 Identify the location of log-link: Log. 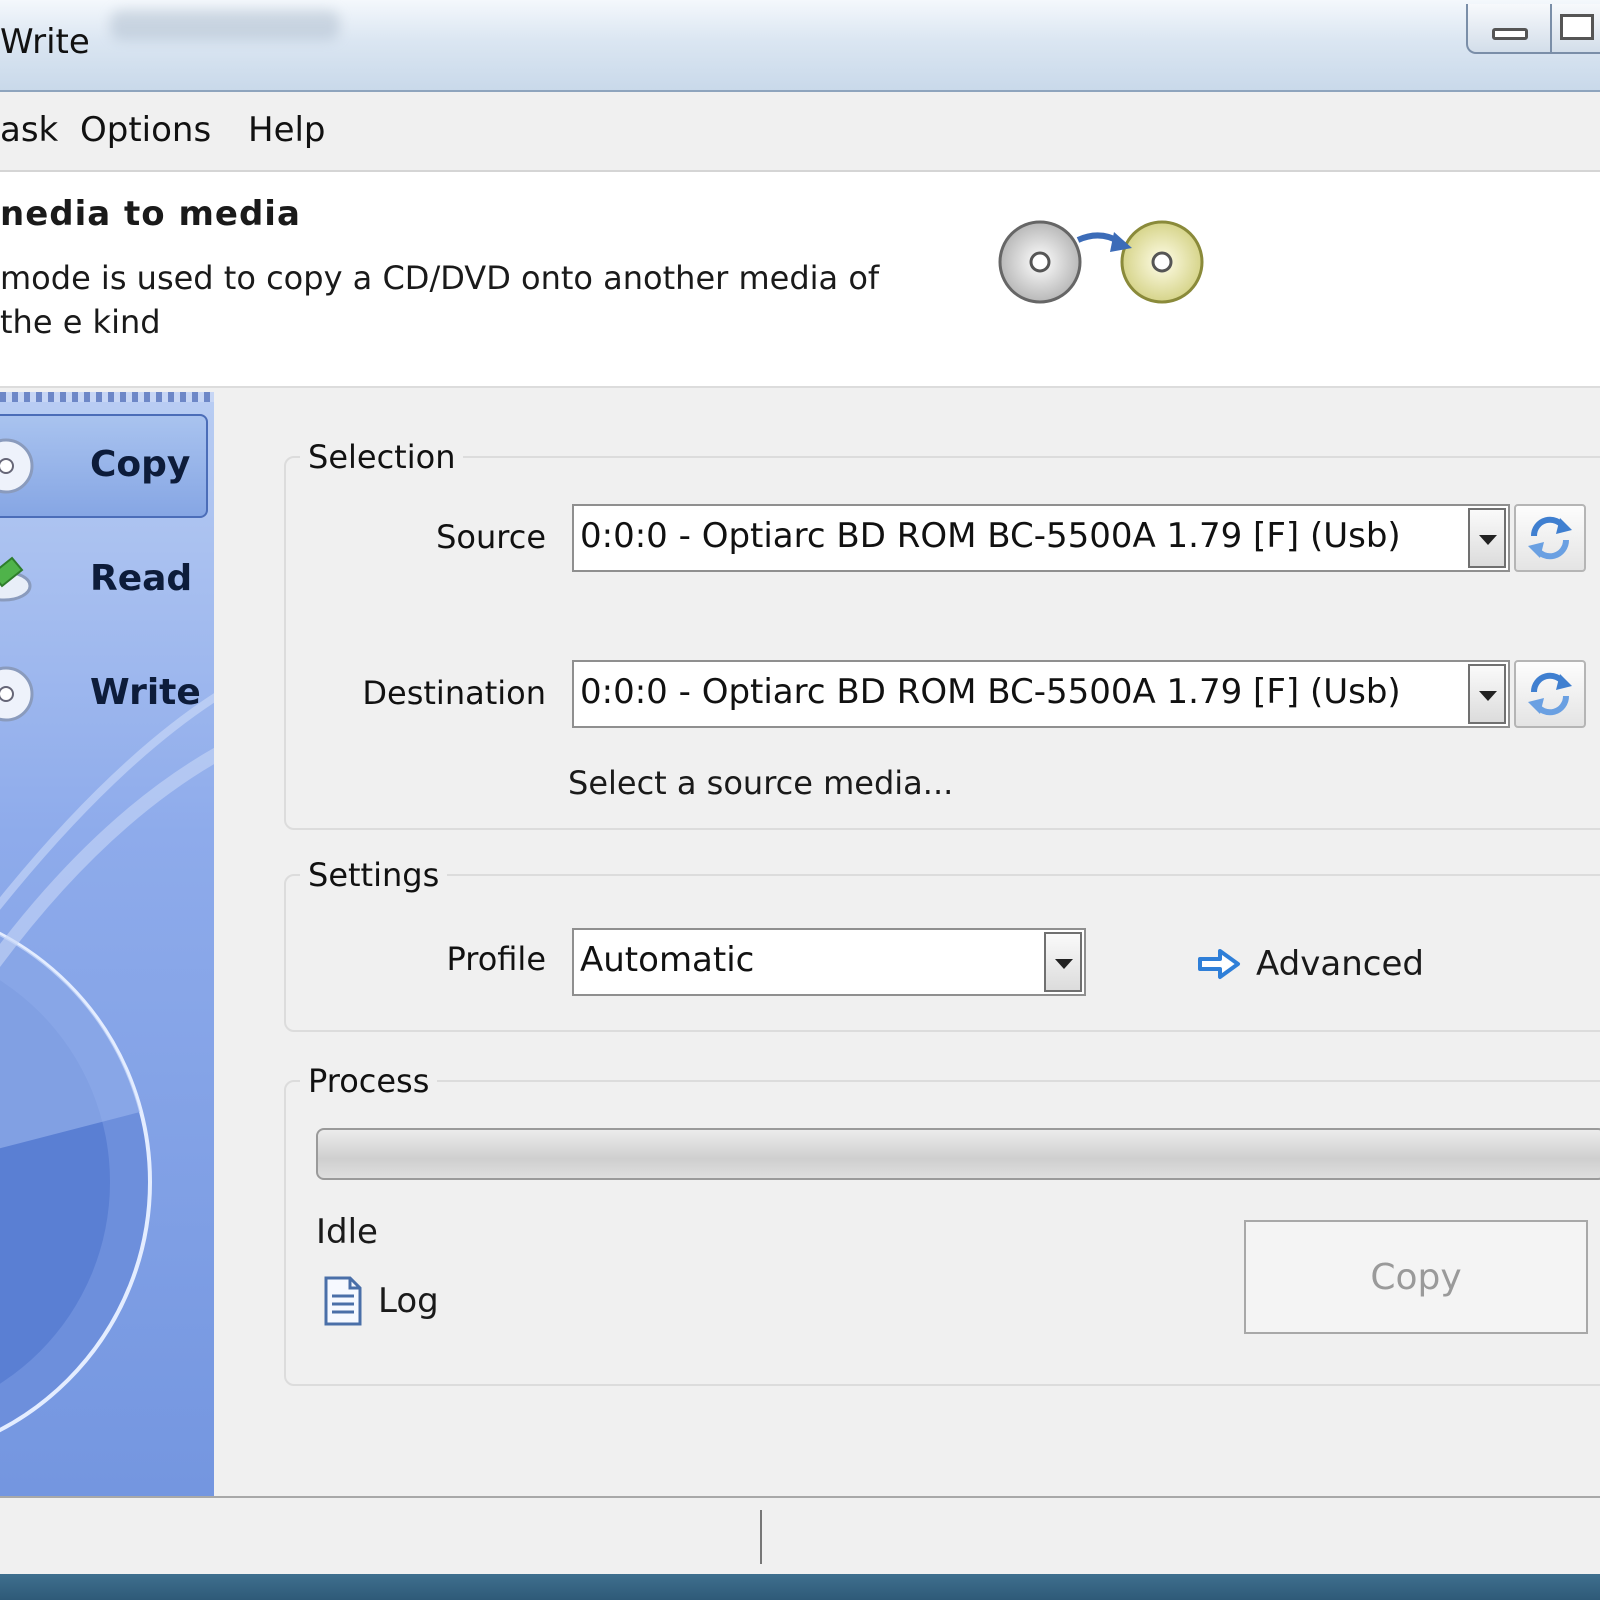
(380, 1301).